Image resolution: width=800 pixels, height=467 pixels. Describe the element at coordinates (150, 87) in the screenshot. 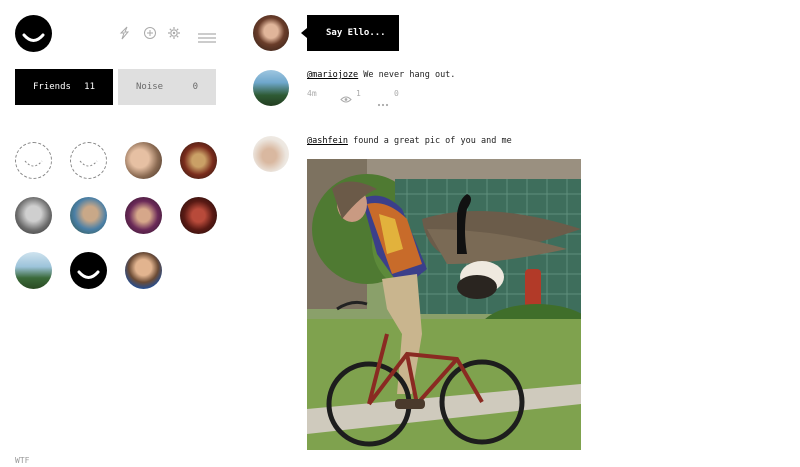

I see `tab-noise-label: Noise` at that location.